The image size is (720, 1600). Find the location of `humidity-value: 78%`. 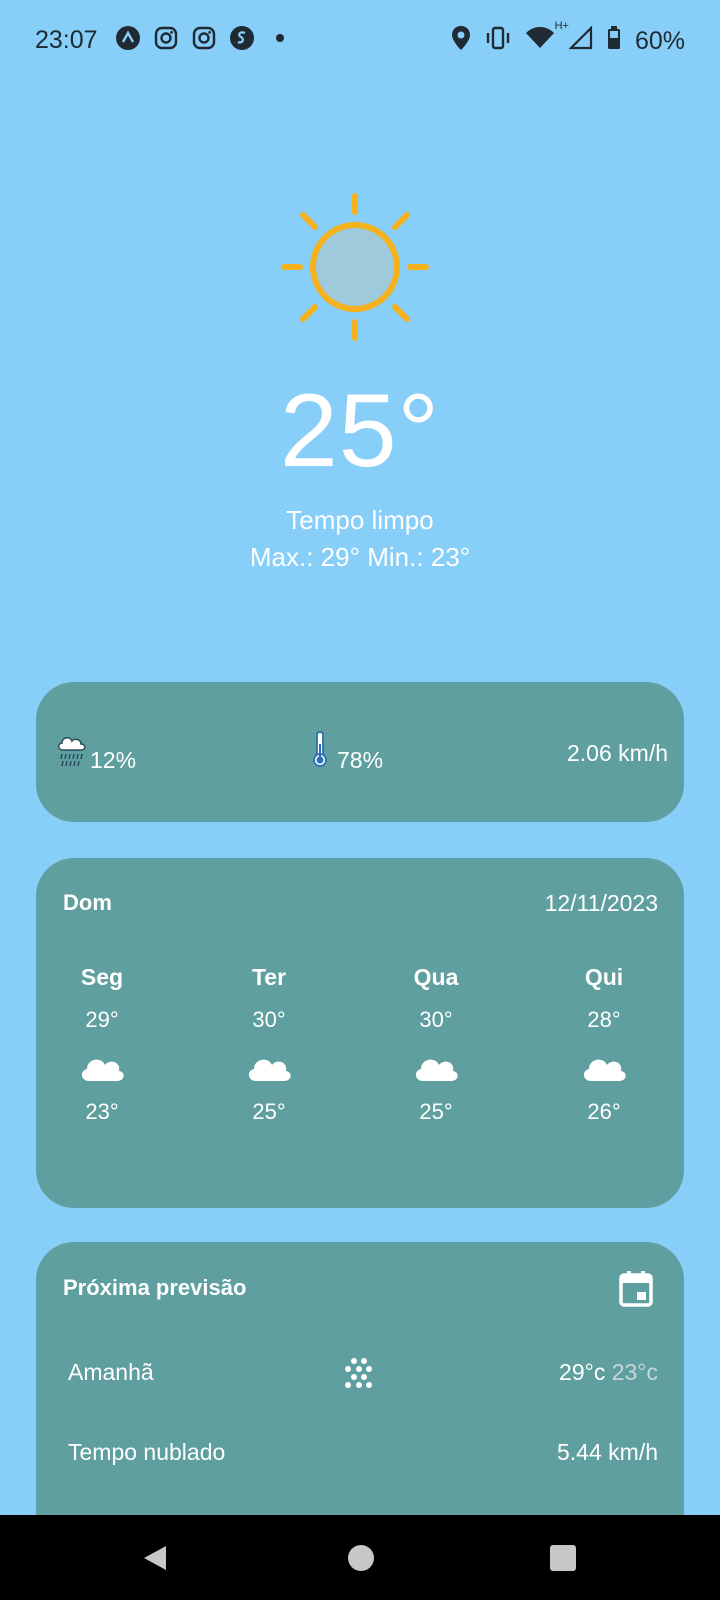

humidity-value: 78% is located at coordinates (360, 760).